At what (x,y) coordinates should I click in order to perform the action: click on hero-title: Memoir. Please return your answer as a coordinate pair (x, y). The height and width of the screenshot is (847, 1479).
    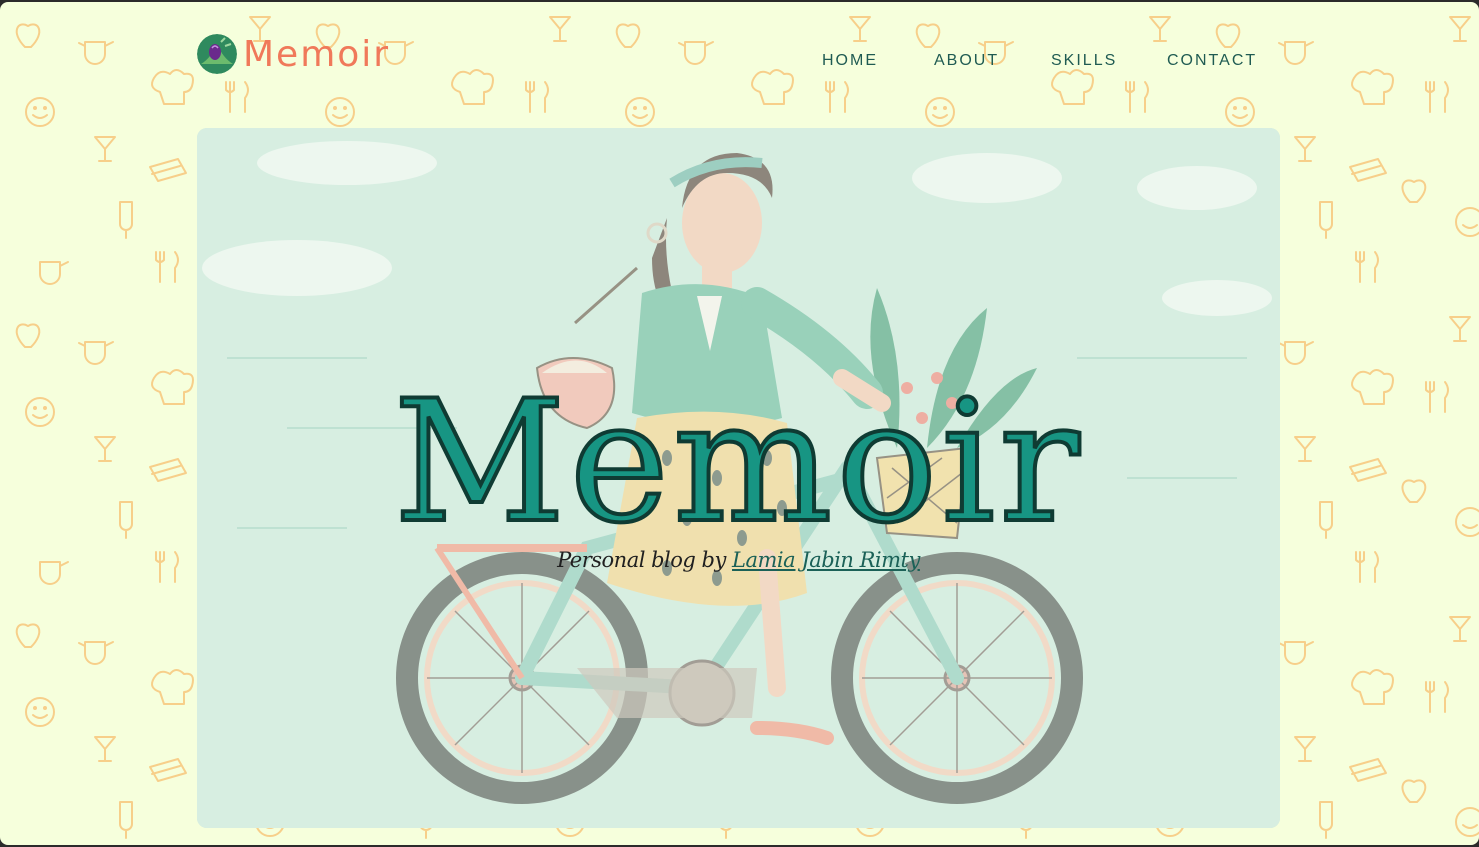
    Looking at the image, I should click on (738, 462).